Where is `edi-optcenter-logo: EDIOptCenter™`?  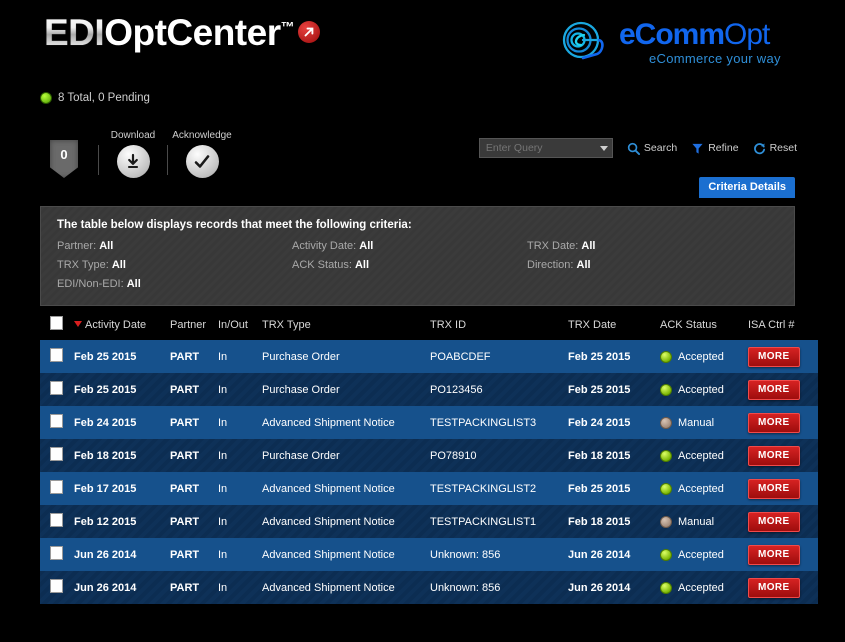
edi-optcenter-logo: EDIOptCenter™ is located at coordinates (182, 32).